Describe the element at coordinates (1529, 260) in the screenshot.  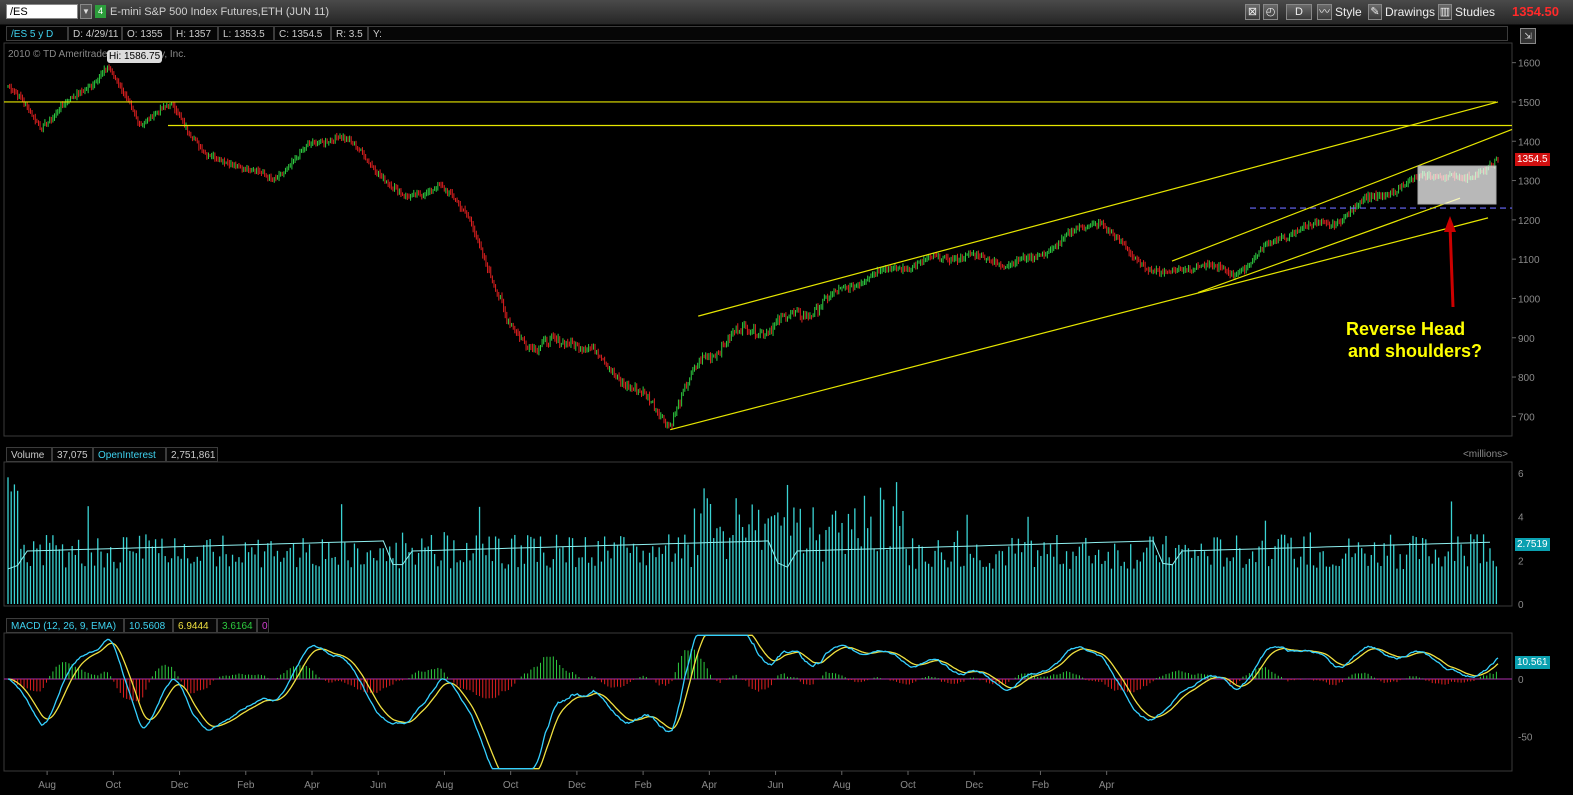
I see `price-tick-label: 1100` at that location.